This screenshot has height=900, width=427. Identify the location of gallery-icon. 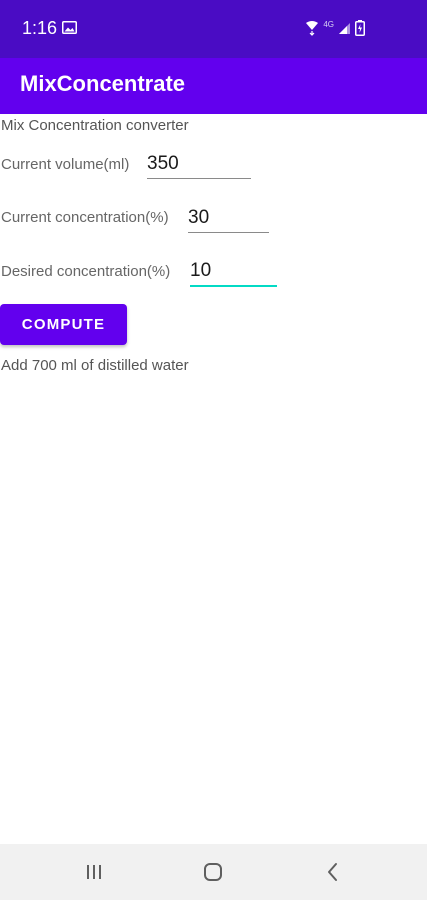
(69, 27).